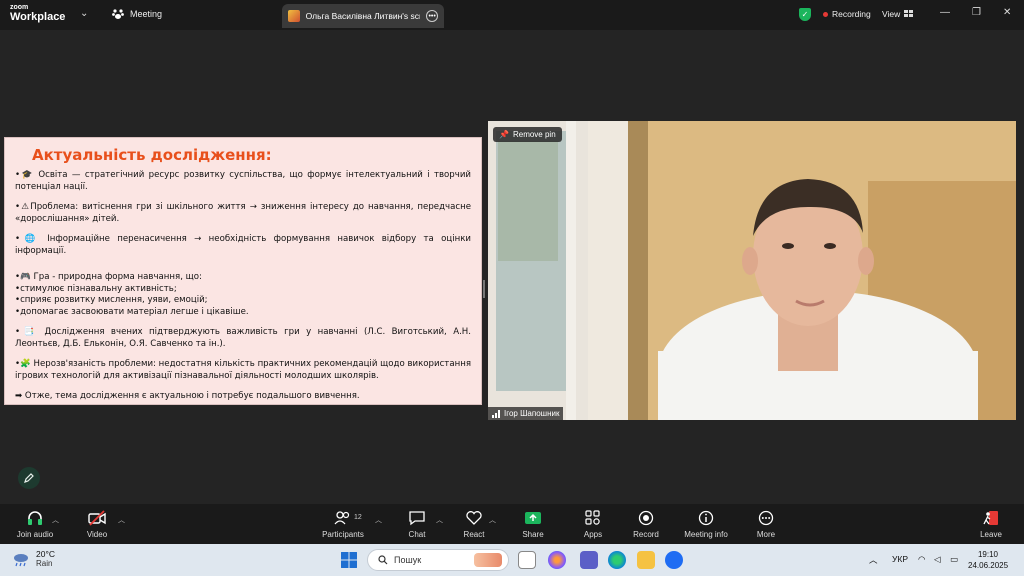 The width and height of the screenshot is (1024, 576). I want to click on recording-indicator: Recording, so click(847, 14).